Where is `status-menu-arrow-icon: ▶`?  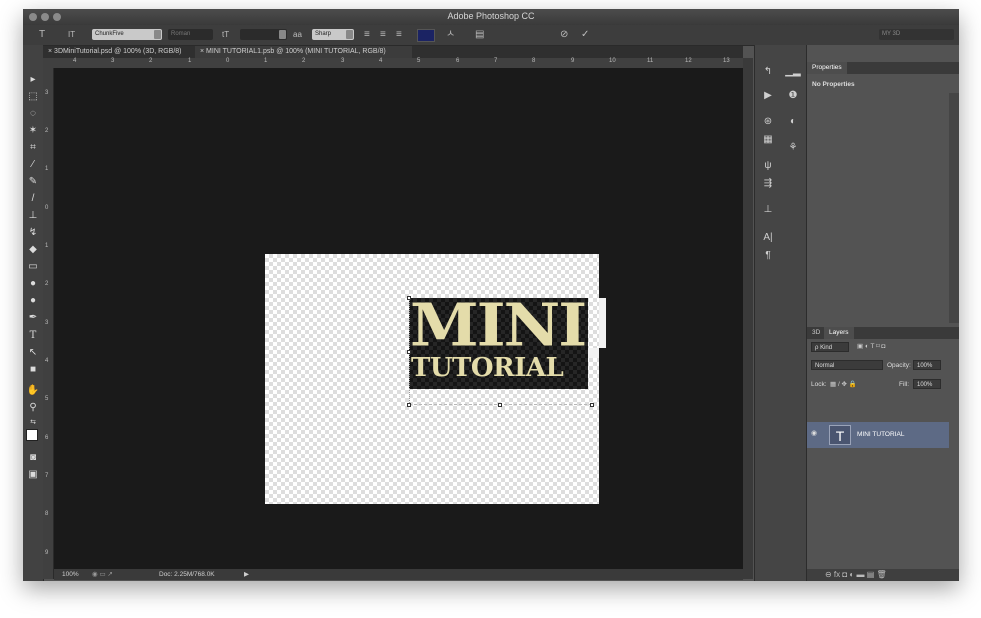
status-menu-arrow-icon: ▶ is located at coordinates (246, 574).